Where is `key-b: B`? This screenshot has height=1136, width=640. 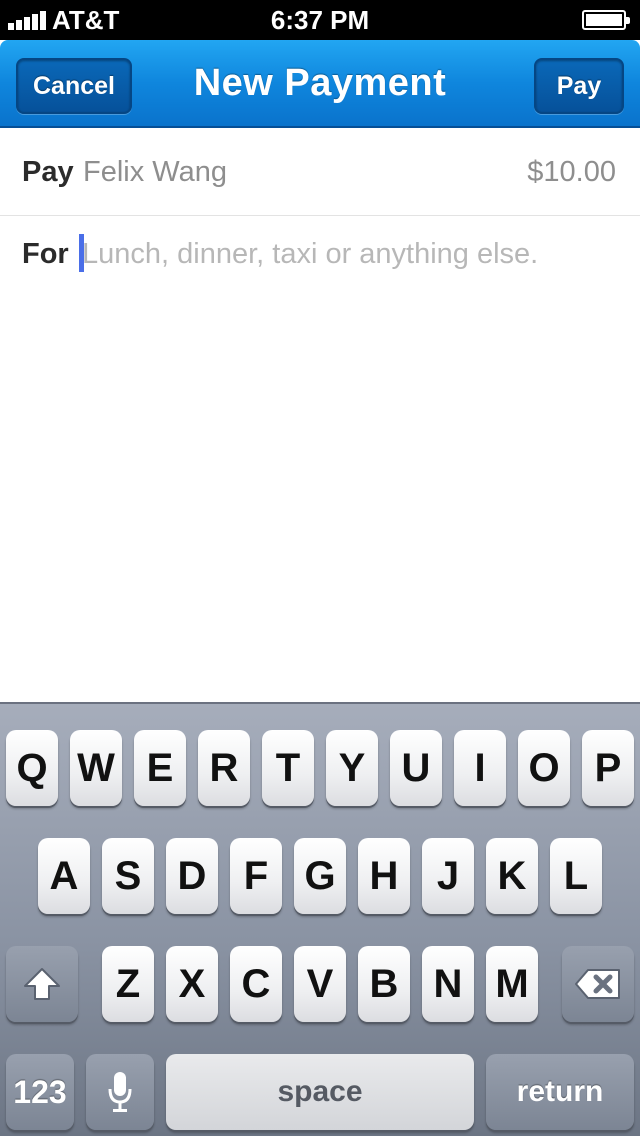 key-b: B is located at coordinates (384, 984).